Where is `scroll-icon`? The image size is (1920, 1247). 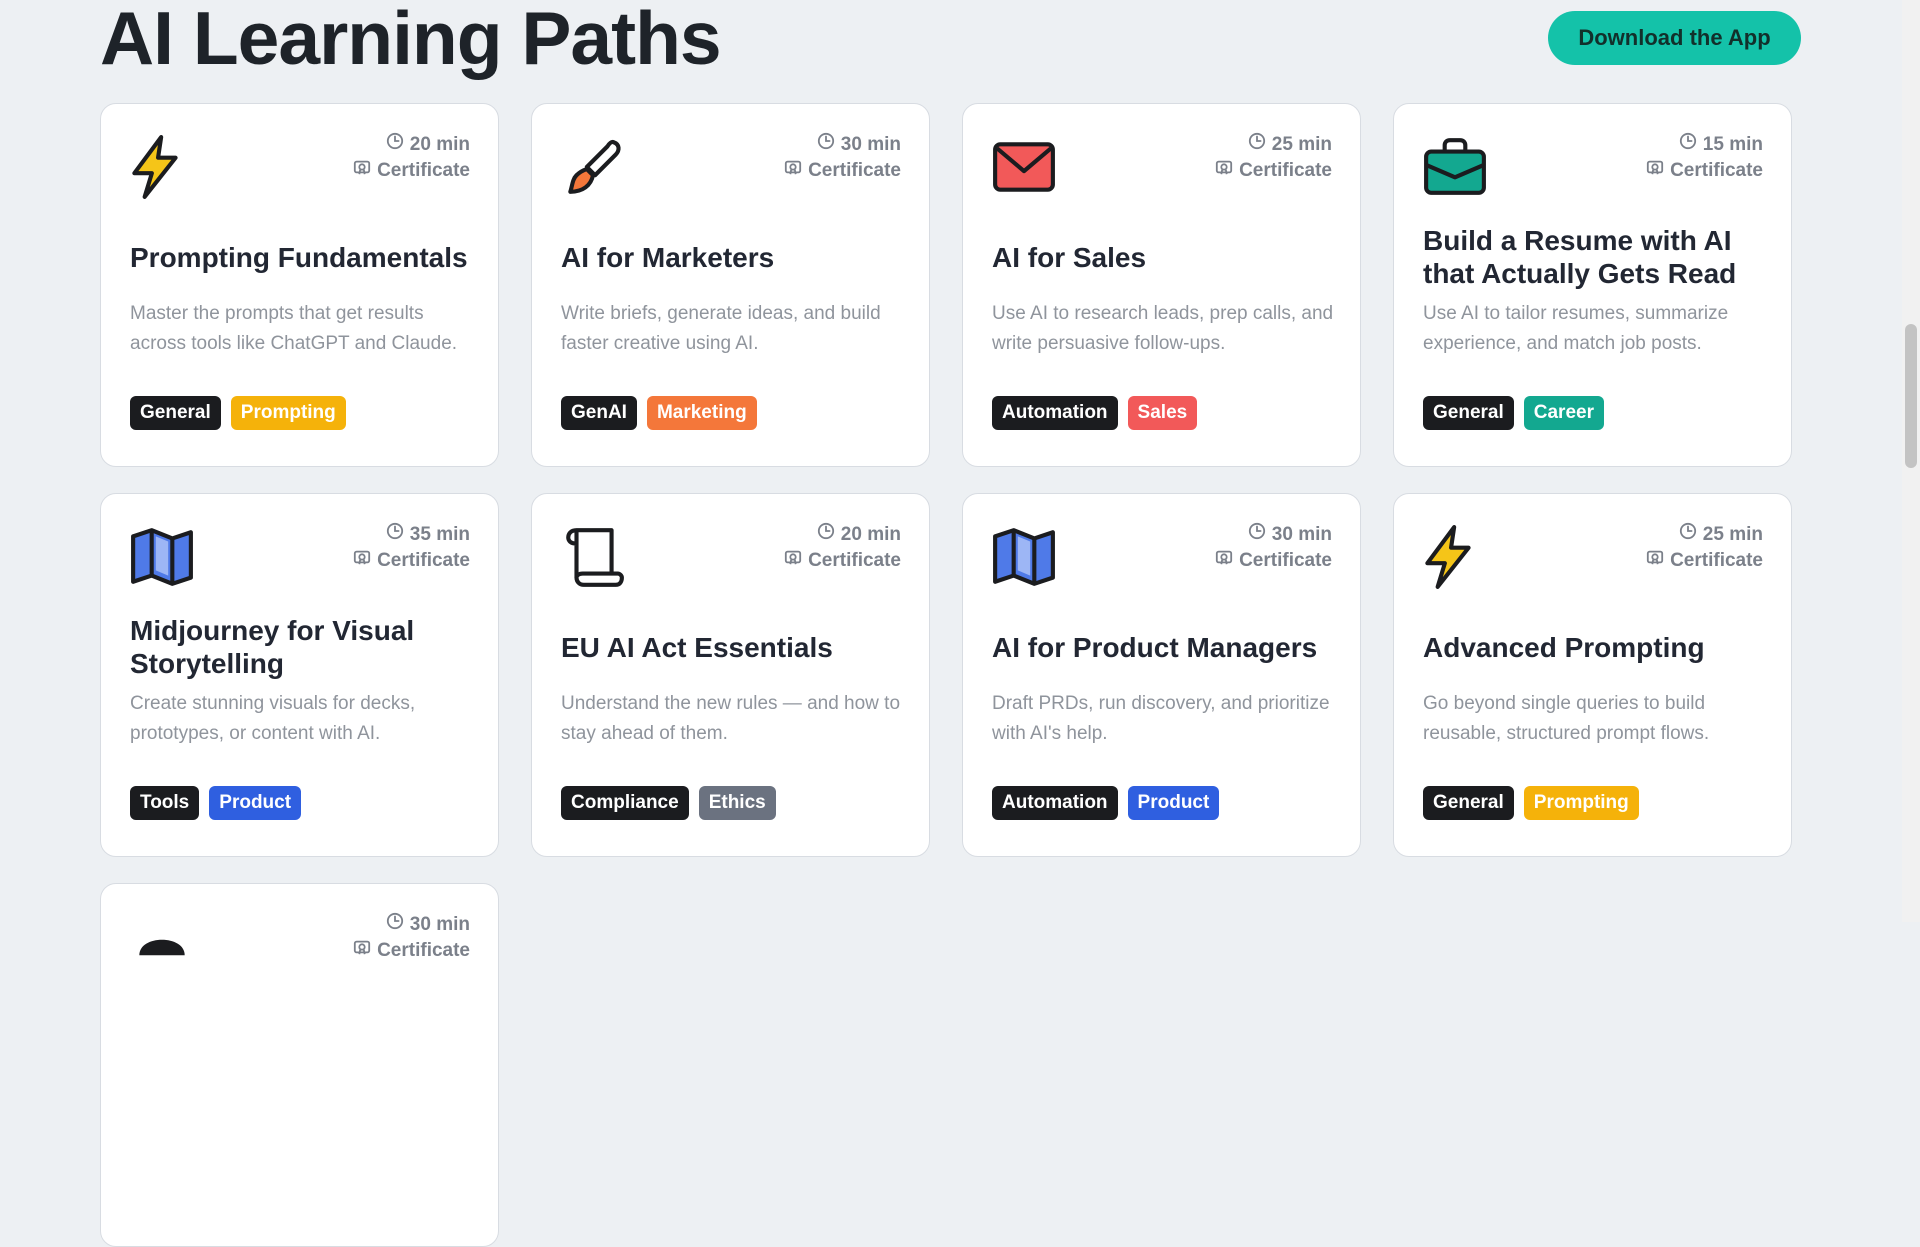
scroll-icon is located at coordinates (593, 557).